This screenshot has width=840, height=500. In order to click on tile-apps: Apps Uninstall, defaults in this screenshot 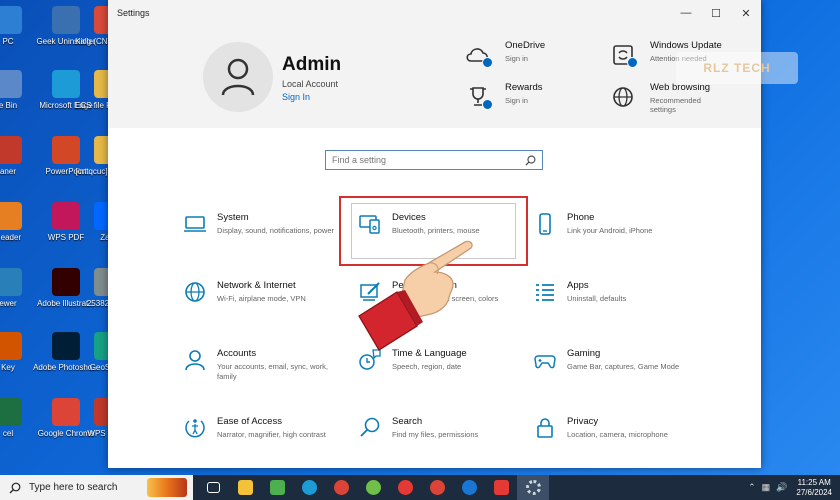, I will do `click(618, 310)`.